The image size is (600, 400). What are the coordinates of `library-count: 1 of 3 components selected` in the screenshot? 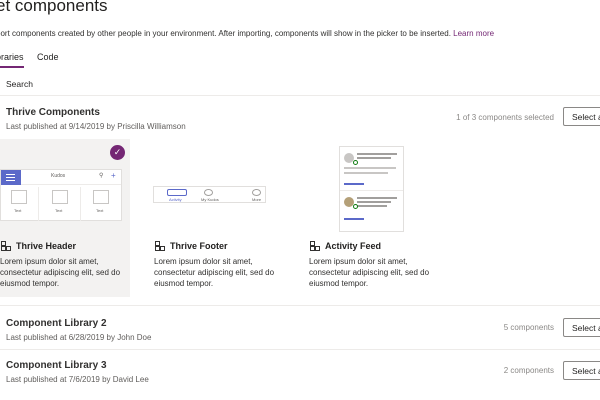 It's located at (505, 117).